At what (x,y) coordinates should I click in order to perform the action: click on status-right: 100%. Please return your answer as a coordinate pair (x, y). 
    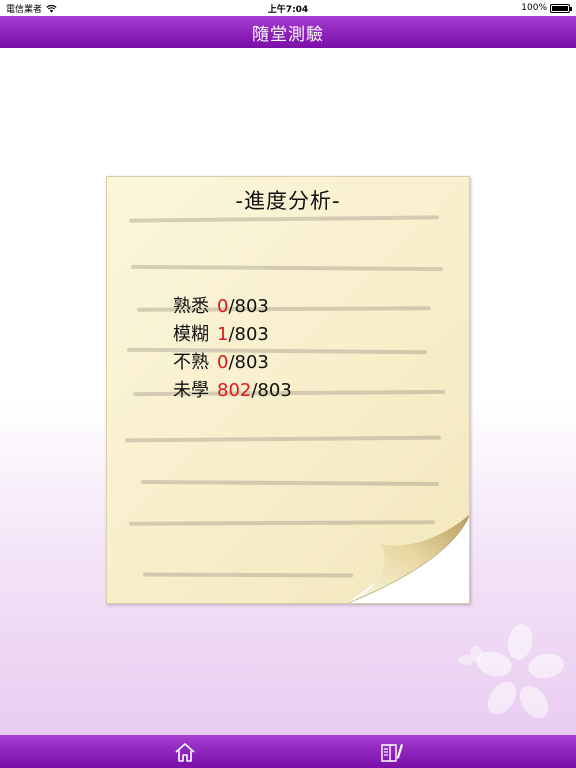
    Looking at the image, I should click on (546, 8).